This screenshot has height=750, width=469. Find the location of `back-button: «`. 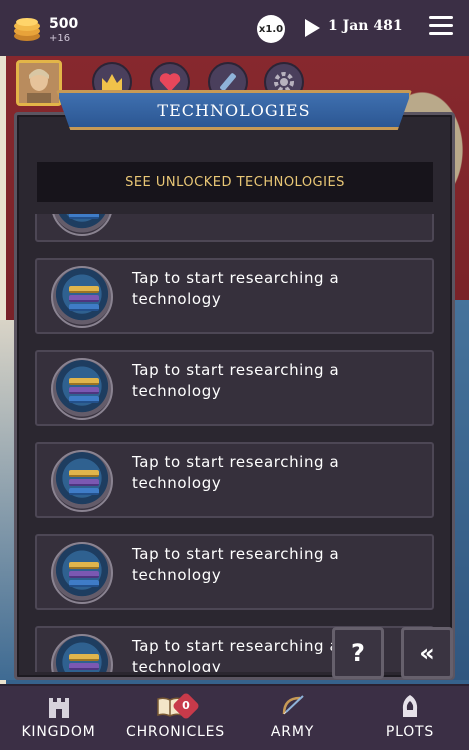

back-button: « is located at coordinates (427, 653).